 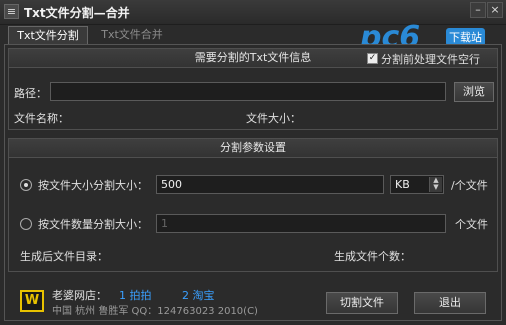 What do you see at coordinates (253, 148) in the screenshot?
I see `split-params-header: 分割参数设置` at bounding box center [253, 148].